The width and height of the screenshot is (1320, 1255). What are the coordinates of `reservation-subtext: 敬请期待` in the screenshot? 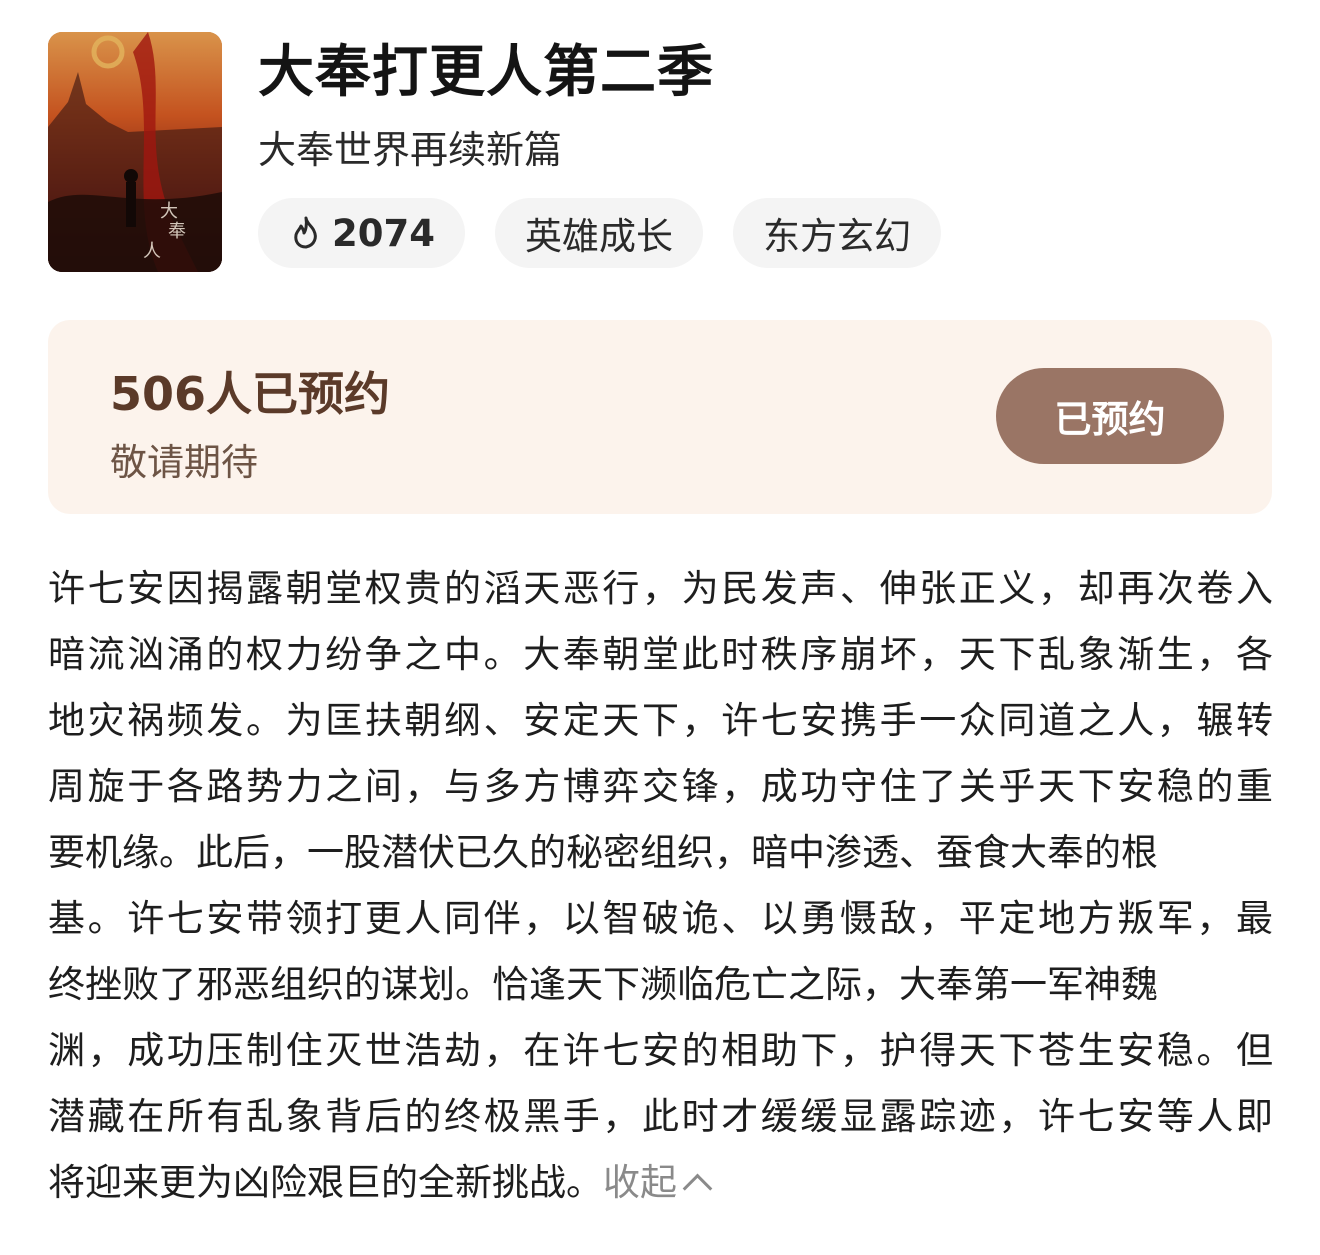 It's located at (184, 462).